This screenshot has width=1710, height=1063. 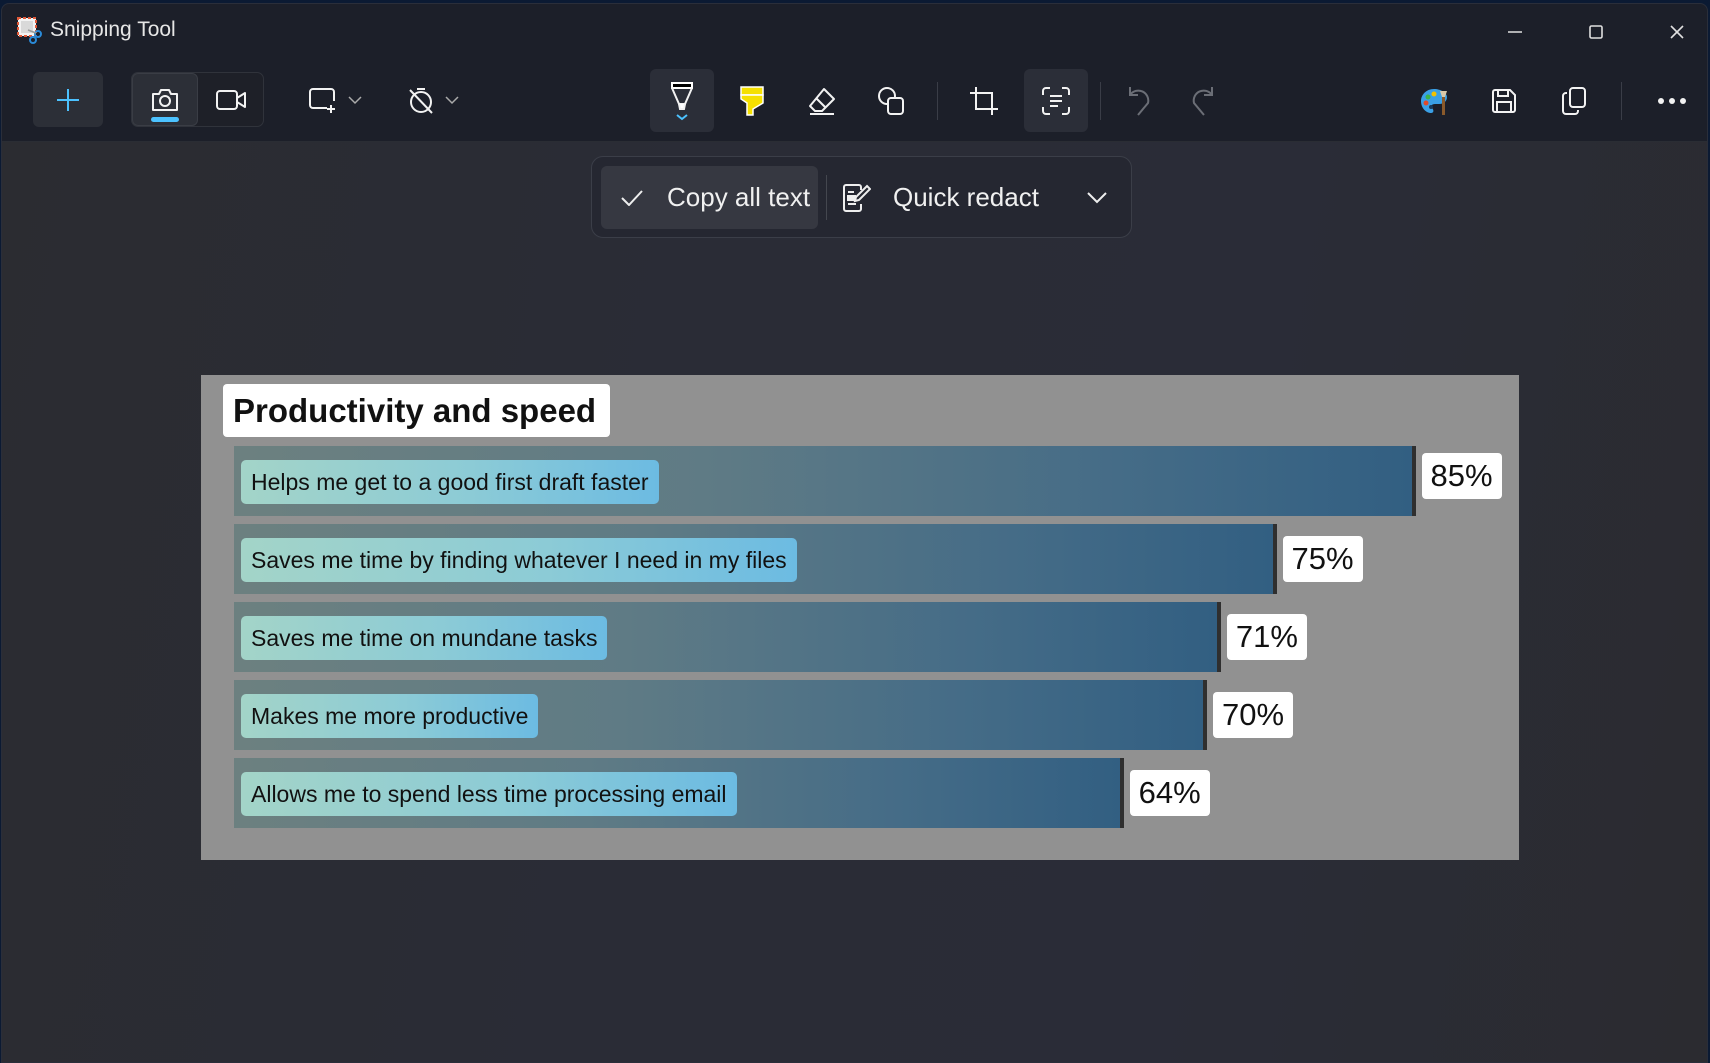 I want to click on crop-icon, so click(x=984, y=100).